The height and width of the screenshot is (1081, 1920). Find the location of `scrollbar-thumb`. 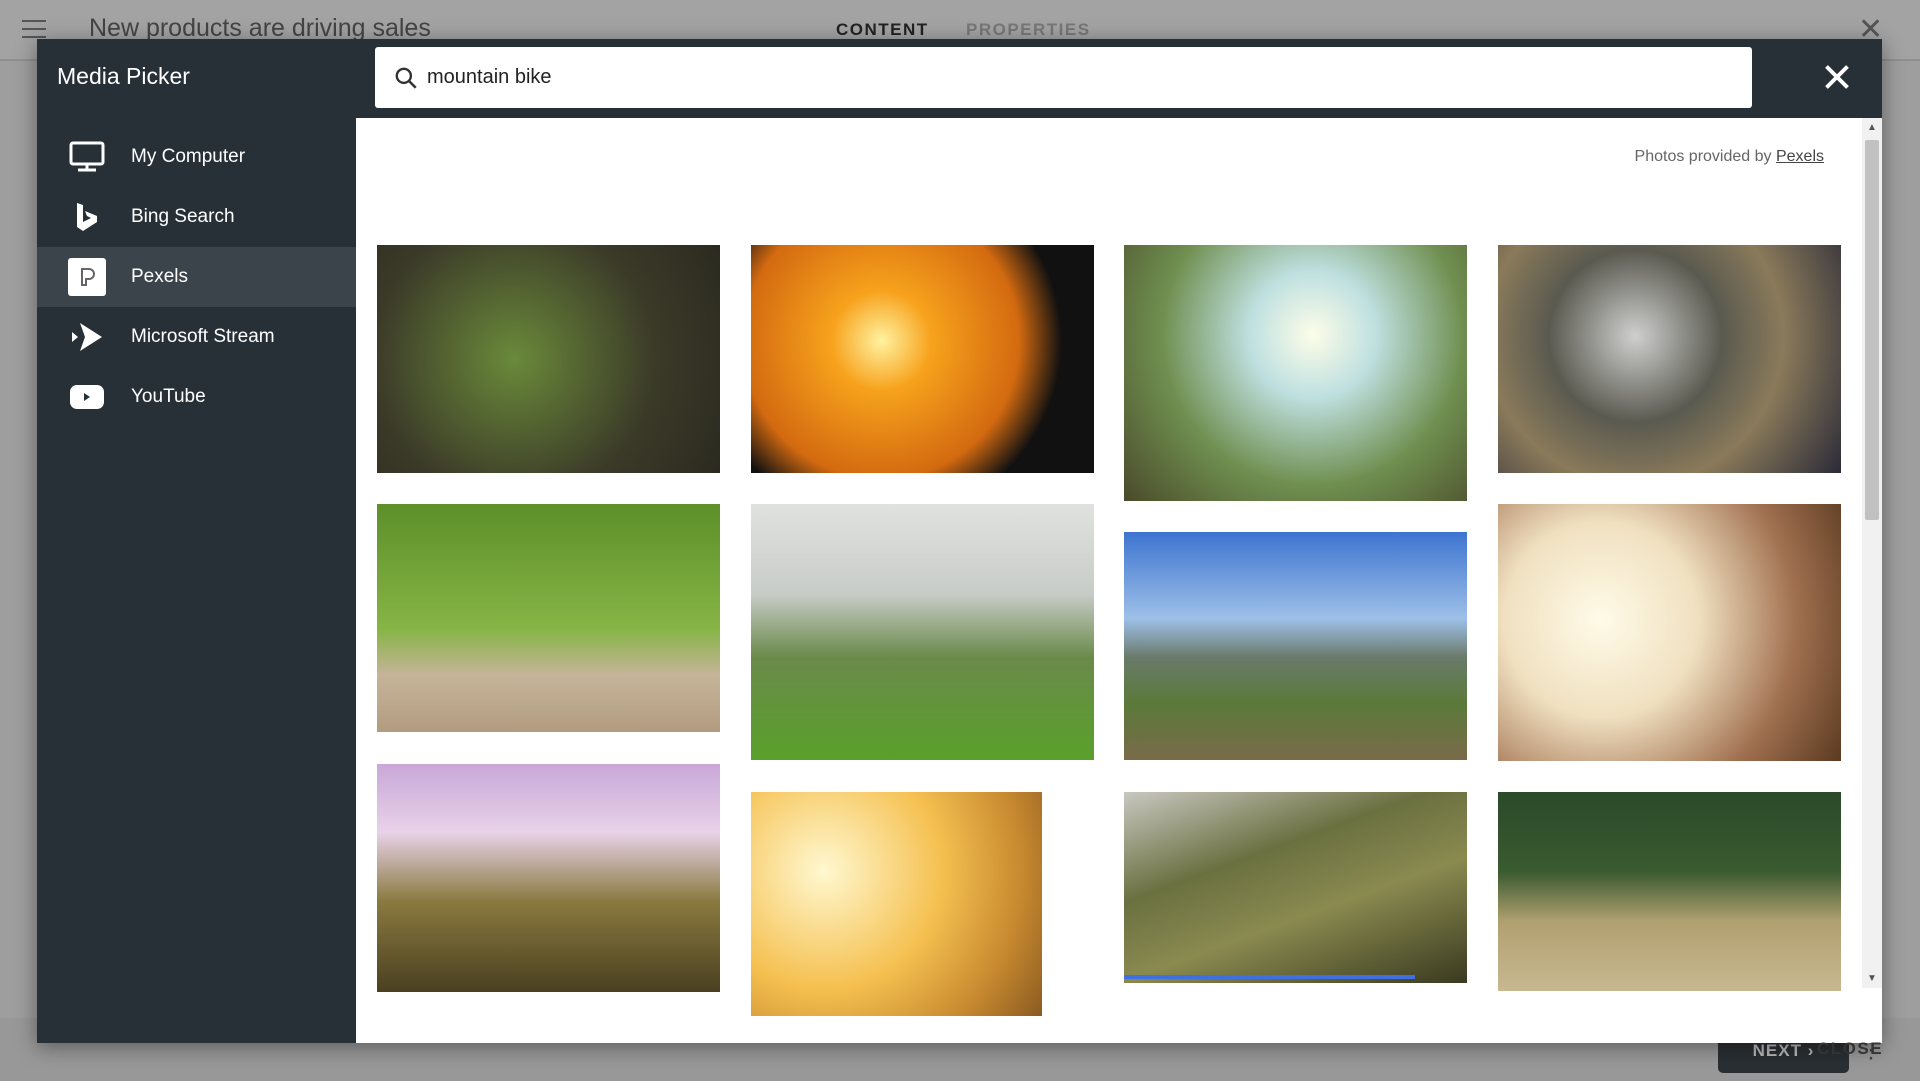

scrollbar-thumb is located at coordinates (1872, 330).